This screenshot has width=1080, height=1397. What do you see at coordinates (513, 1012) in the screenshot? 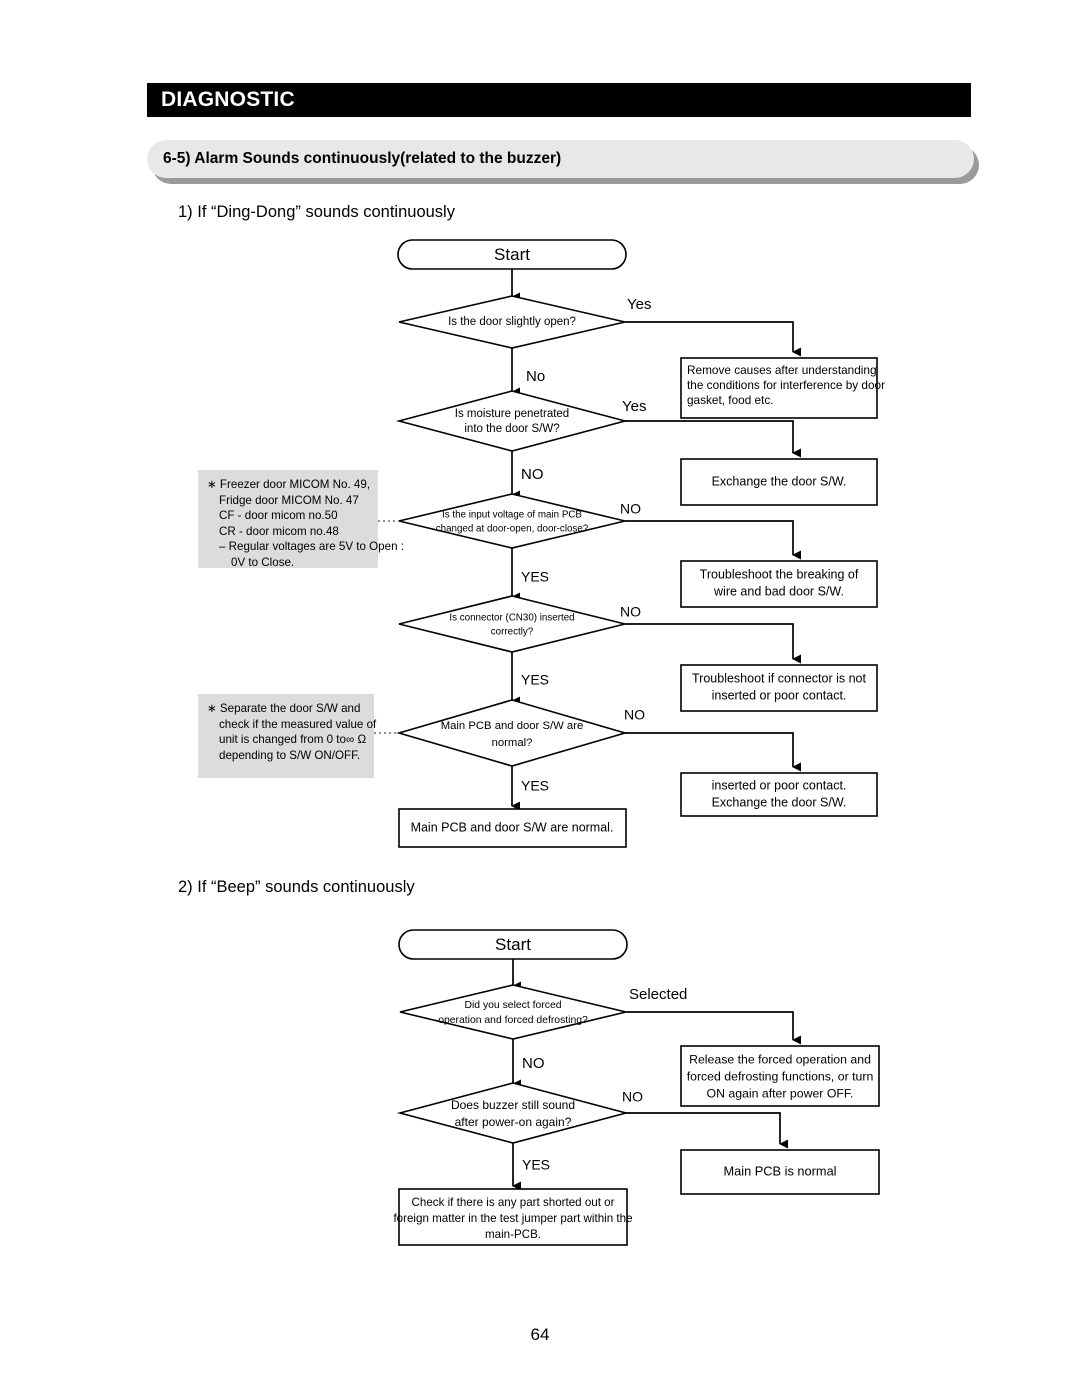
I see `flow2-decision-e1` at bounding box center [513, 1012].